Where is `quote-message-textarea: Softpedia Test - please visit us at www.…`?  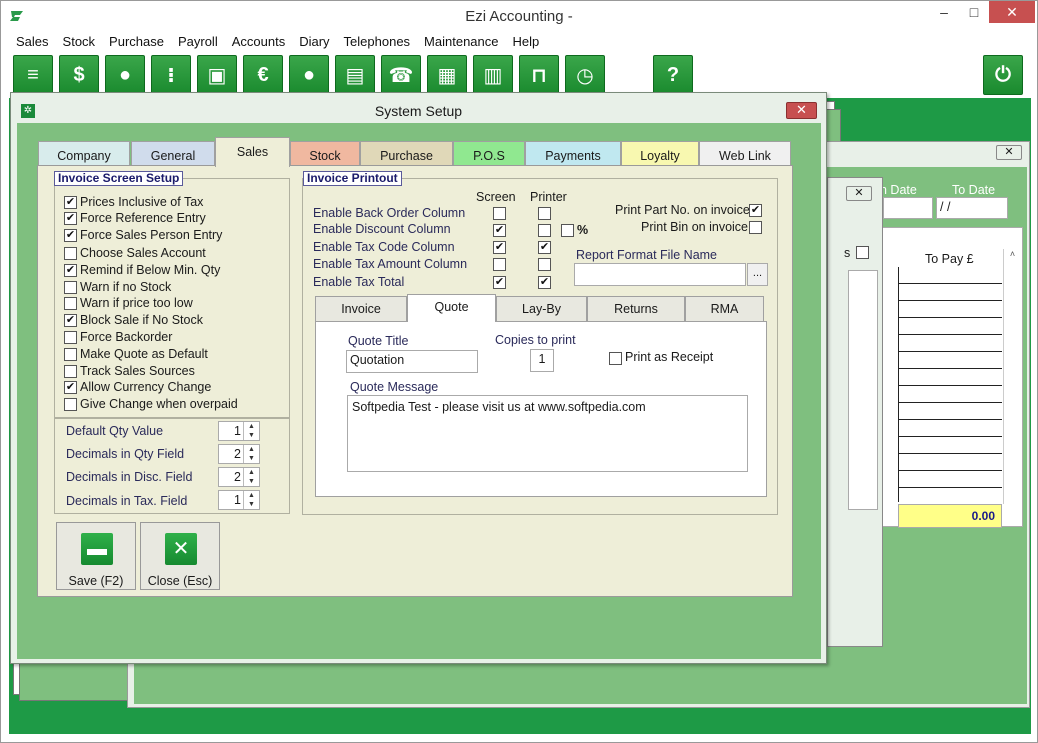 quote-message-textarea: Softpedia Test - please visit us at www.… is located at coordinates (547, 433).